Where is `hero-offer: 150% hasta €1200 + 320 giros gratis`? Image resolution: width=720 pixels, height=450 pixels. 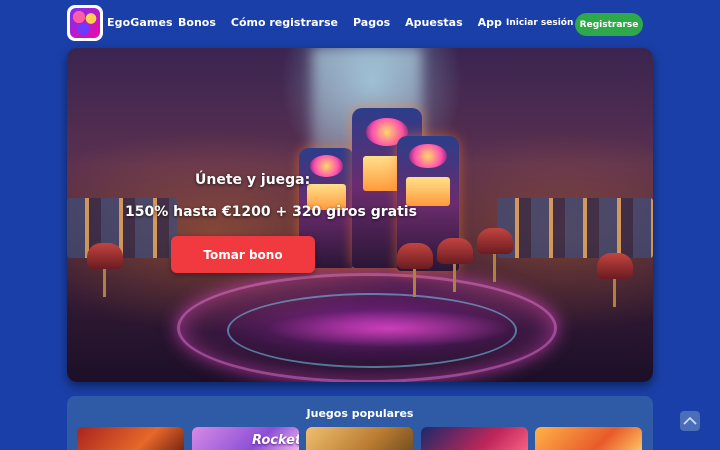
hero-offer: 150% hasta €1200 + 320 giros gratis is located at coordinates (271, 212).